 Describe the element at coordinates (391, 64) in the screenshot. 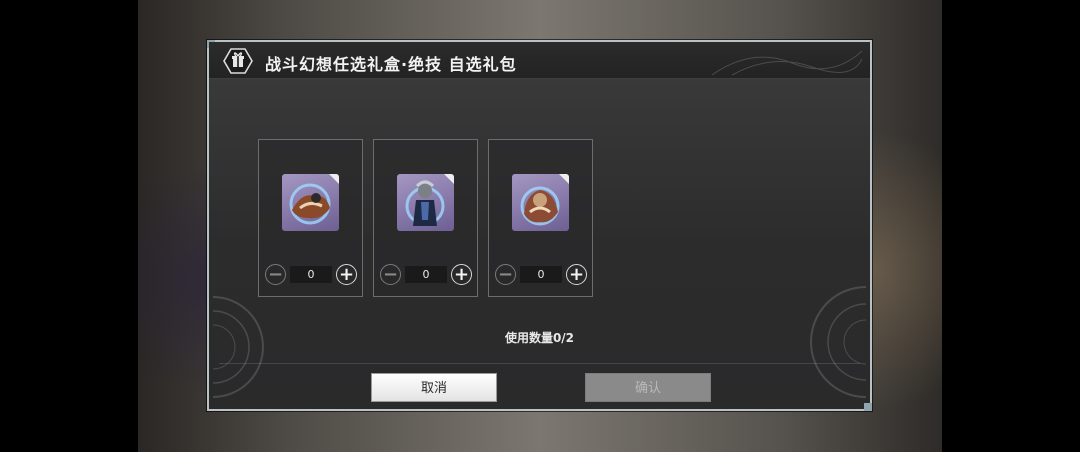

I see `dialog-title: 战斗幻想任选礼盒·绝技 自选礼包` at that location.